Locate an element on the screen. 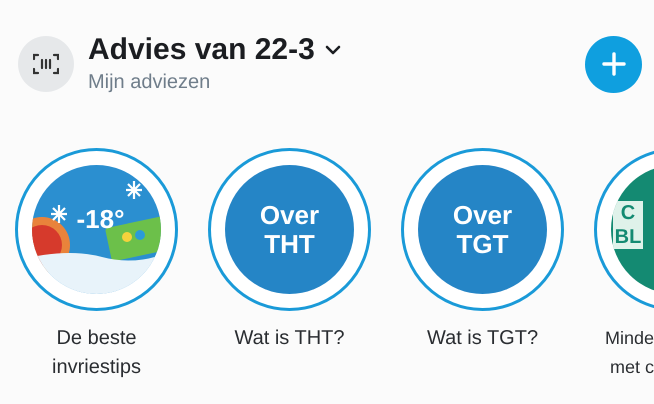  story-art-text: Over TGT is located at coordinates (483, 229).